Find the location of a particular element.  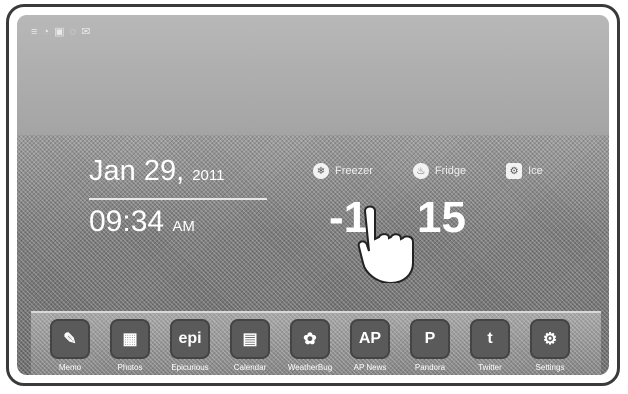

date-display: Jan 29, 2011 is located at coordinates (178, 173).